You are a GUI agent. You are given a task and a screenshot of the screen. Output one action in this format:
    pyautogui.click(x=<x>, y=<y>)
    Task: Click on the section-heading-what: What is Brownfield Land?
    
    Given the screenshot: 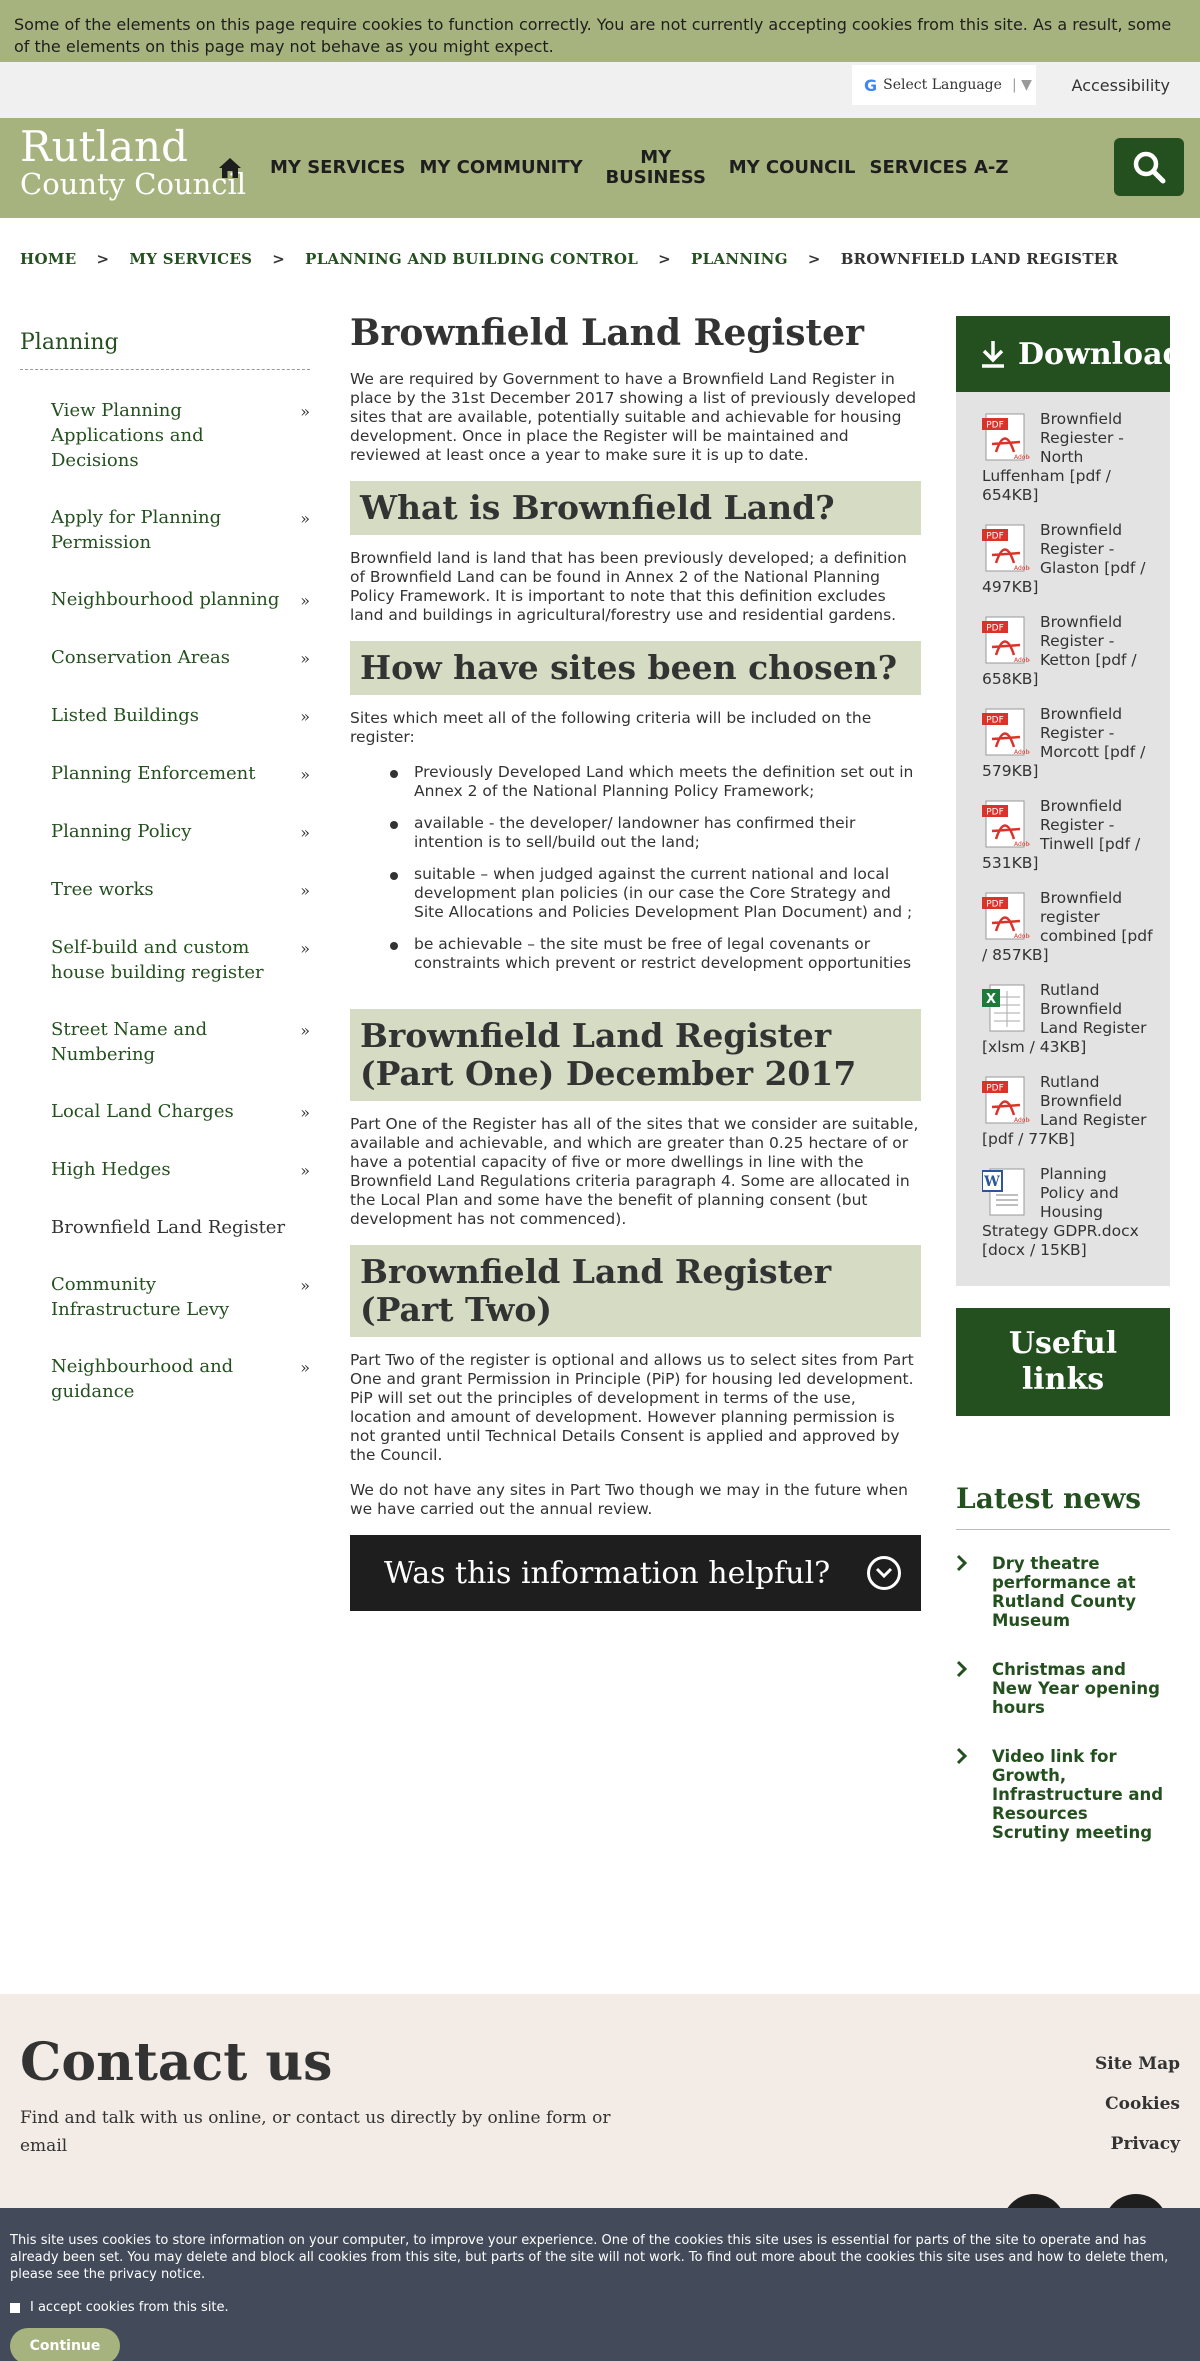 What is the action you would take?
    pyautogui.click(x=635, y=508)
    